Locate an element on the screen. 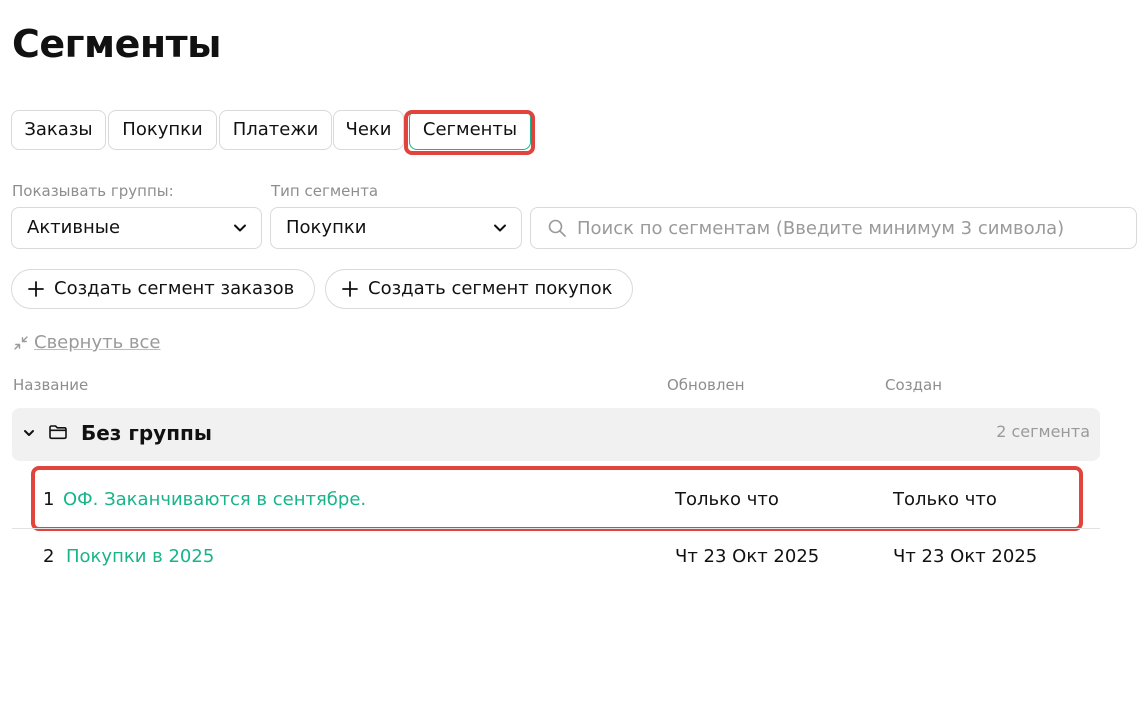 Image resolution: width=1148 pixels, height=720 pixels. groups-select: Активные is located at coordinates (136, 228).